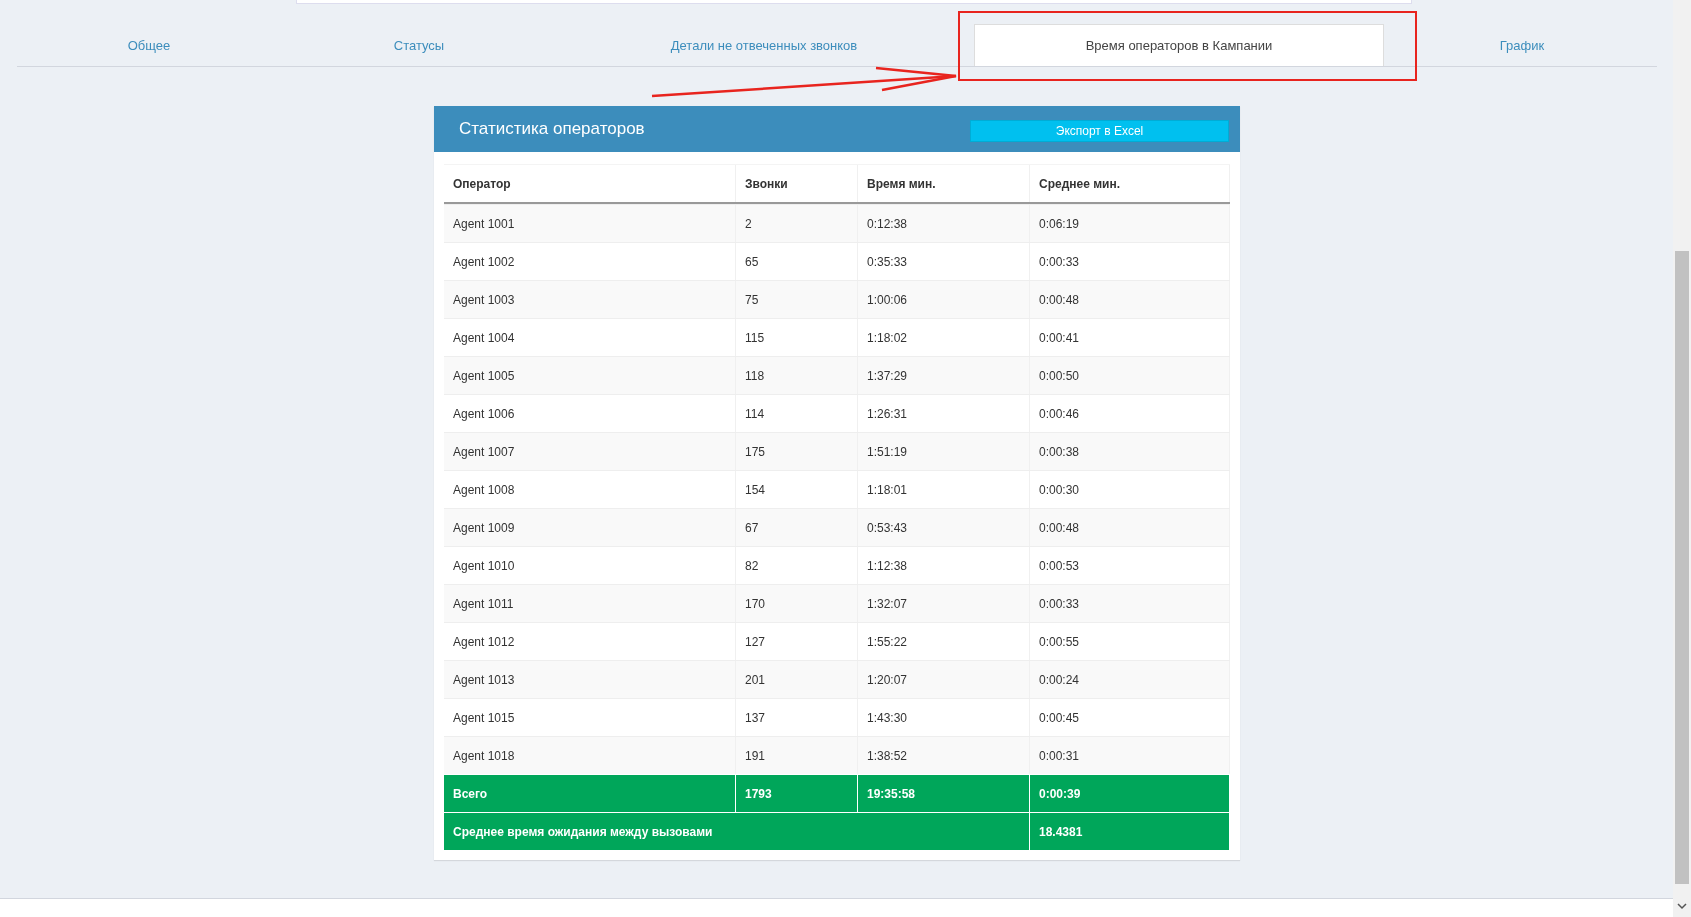 The width and height of the screenshot is (1691, 917). I want to click on table-cell: 1:51:19, so click(944, 451).